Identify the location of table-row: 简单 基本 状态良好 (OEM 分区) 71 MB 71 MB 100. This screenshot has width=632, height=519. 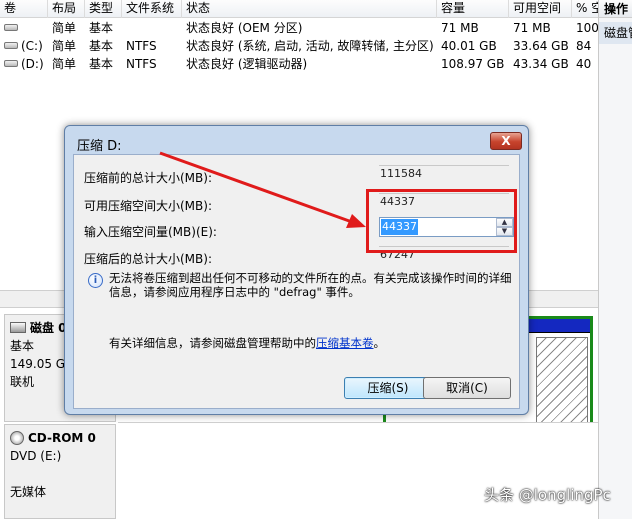
(299, 28).